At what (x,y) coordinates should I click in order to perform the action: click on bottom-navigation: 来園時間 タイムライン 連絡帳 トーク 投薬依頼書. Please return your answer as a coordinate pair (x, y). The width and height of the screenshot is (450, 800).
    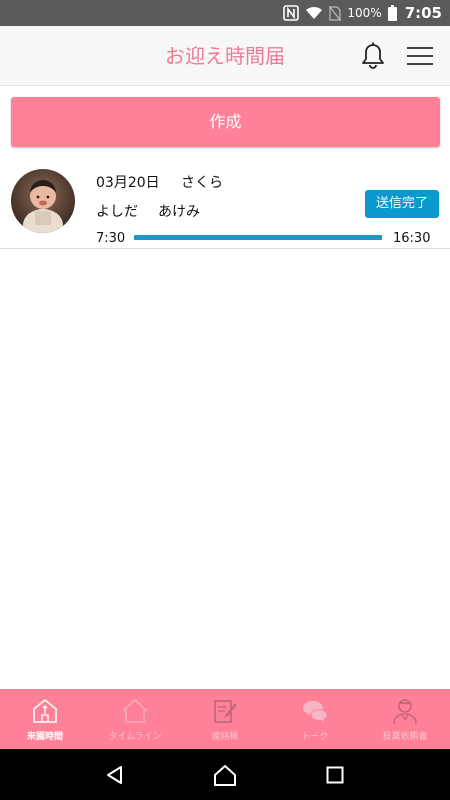
    Looking at the image, I should click on (225, 719).